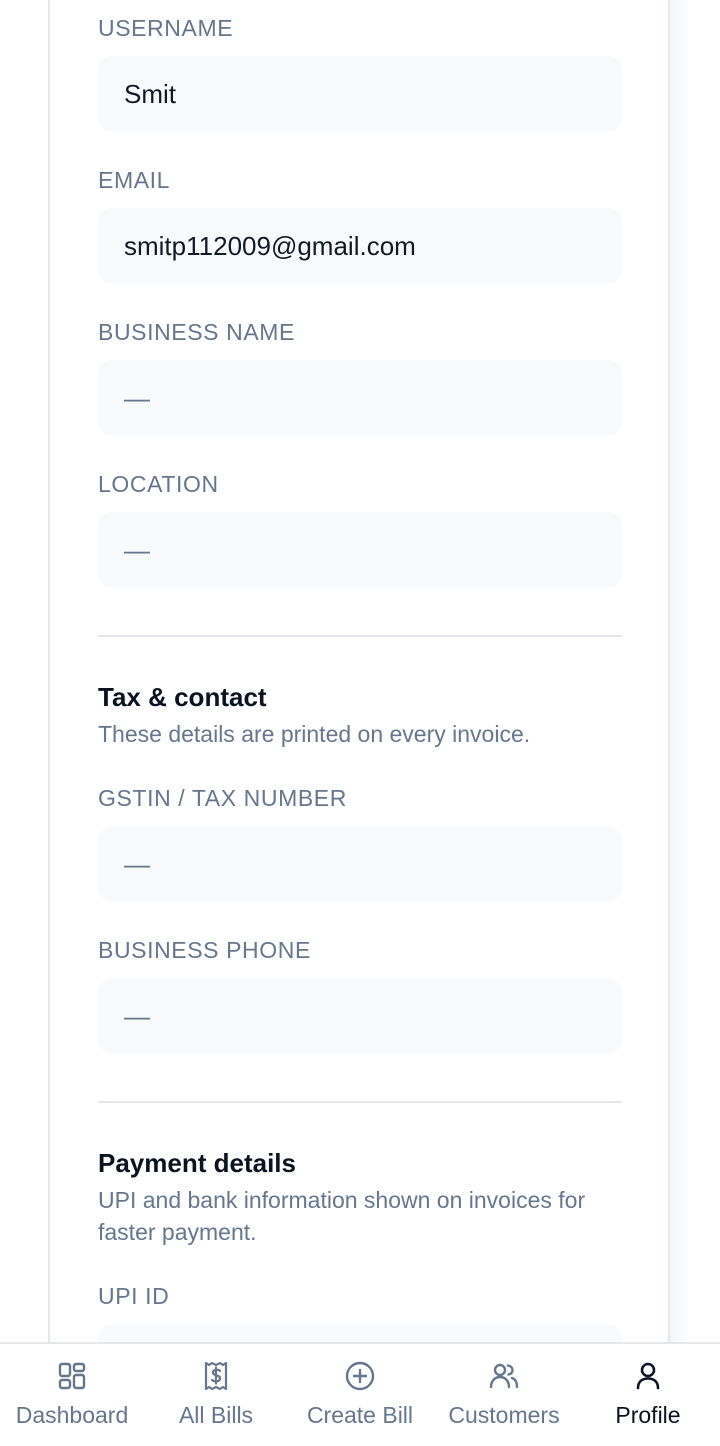  I want to click on upi-id-label: UPI ID, so click(134, 1296).